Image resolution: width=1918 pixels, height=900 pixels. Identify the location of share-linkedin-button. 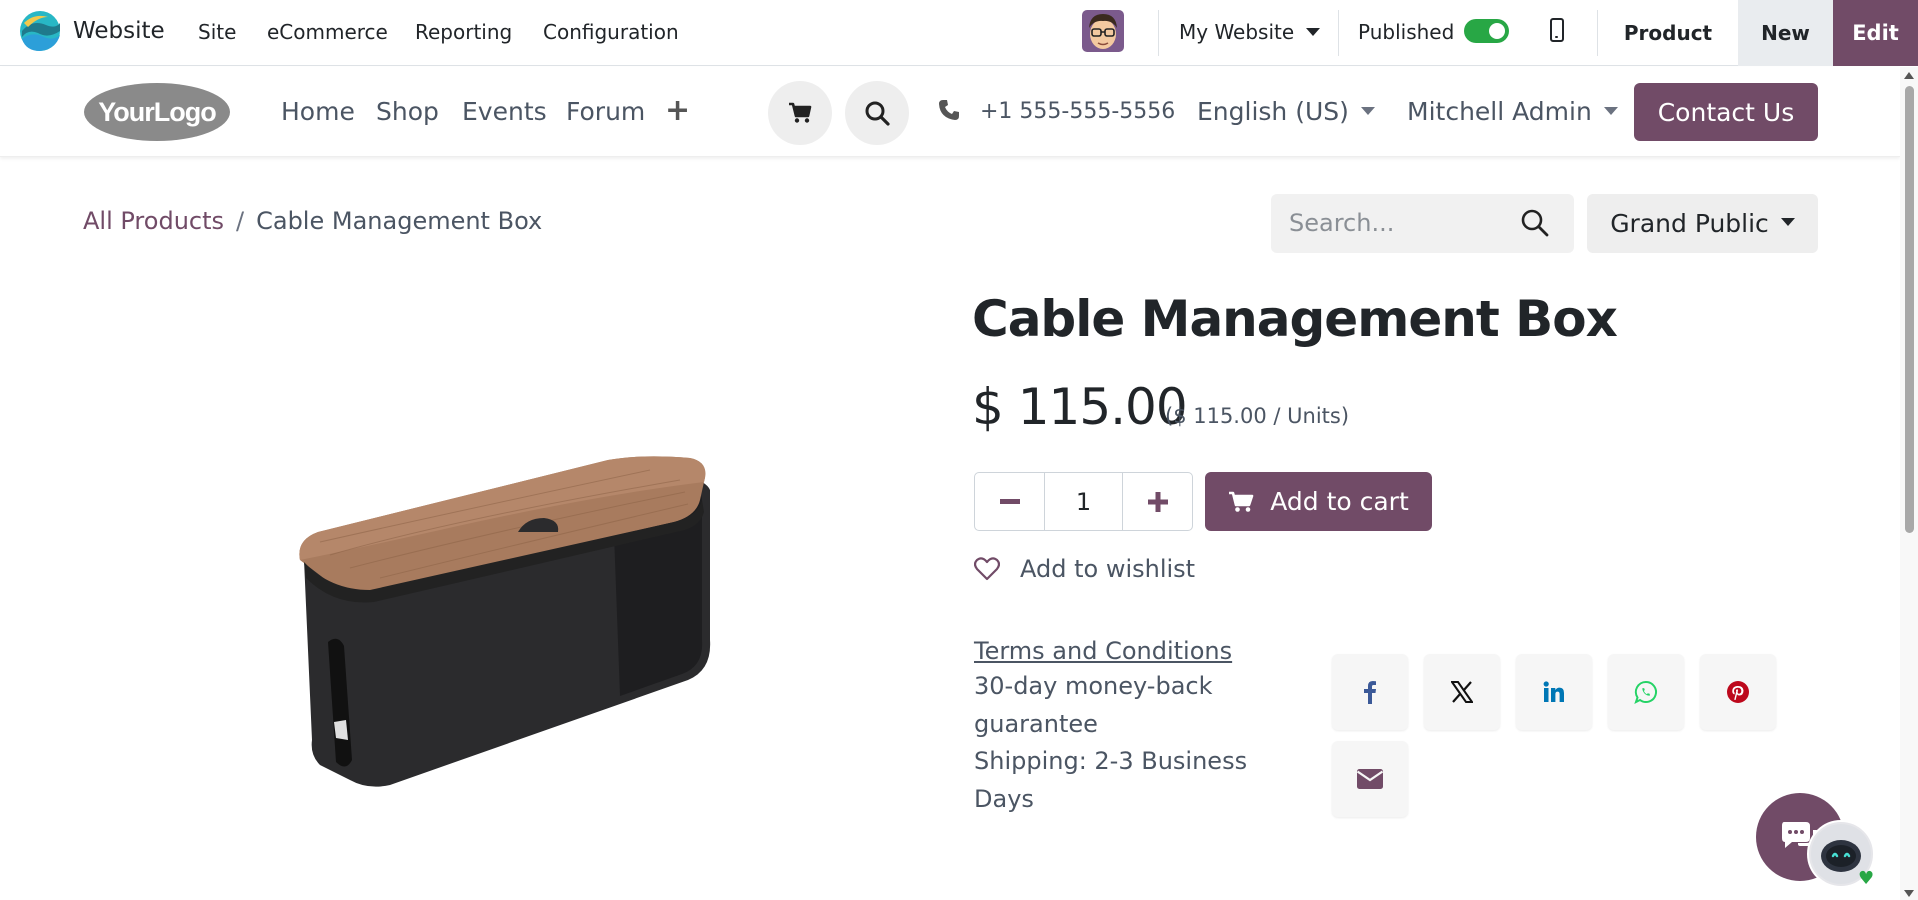
(1554, 692).